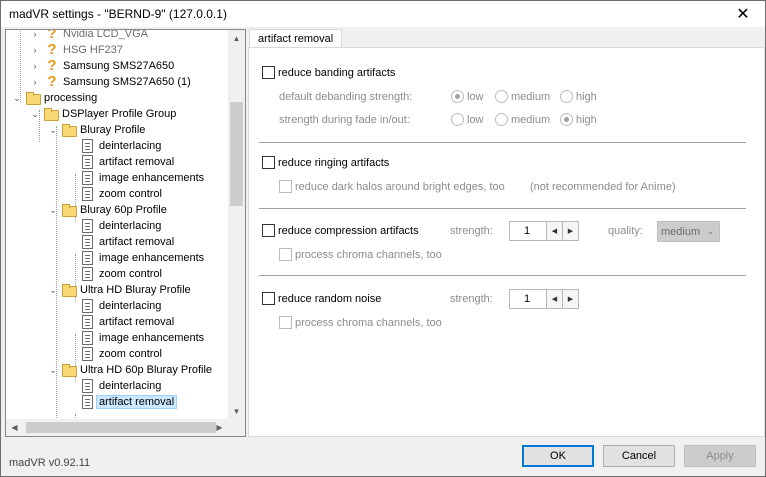 The width and height of the screenshot is (766, 477). I want to click on checkbox-label: reduce random noise, so click(330, 298).